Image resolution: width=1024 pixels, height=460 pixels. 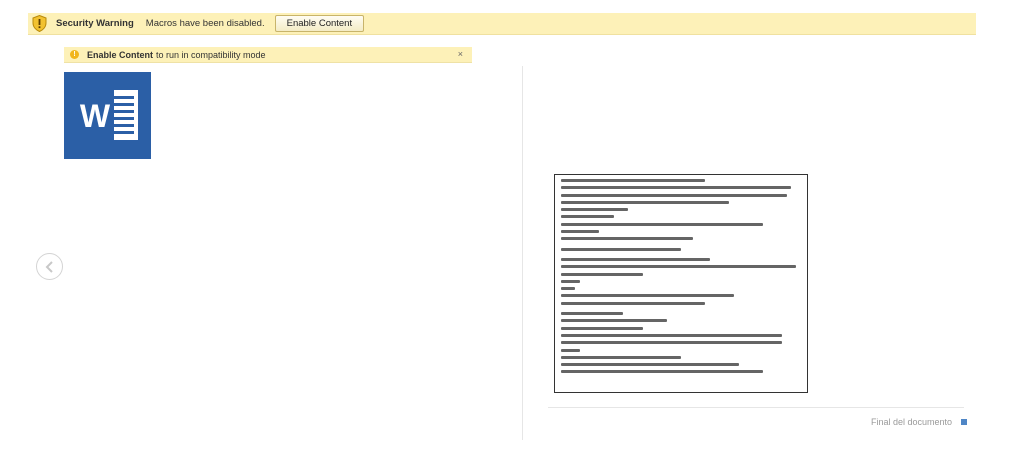 I want to click on document-page-thumbnail, so click(x=681, y=283).